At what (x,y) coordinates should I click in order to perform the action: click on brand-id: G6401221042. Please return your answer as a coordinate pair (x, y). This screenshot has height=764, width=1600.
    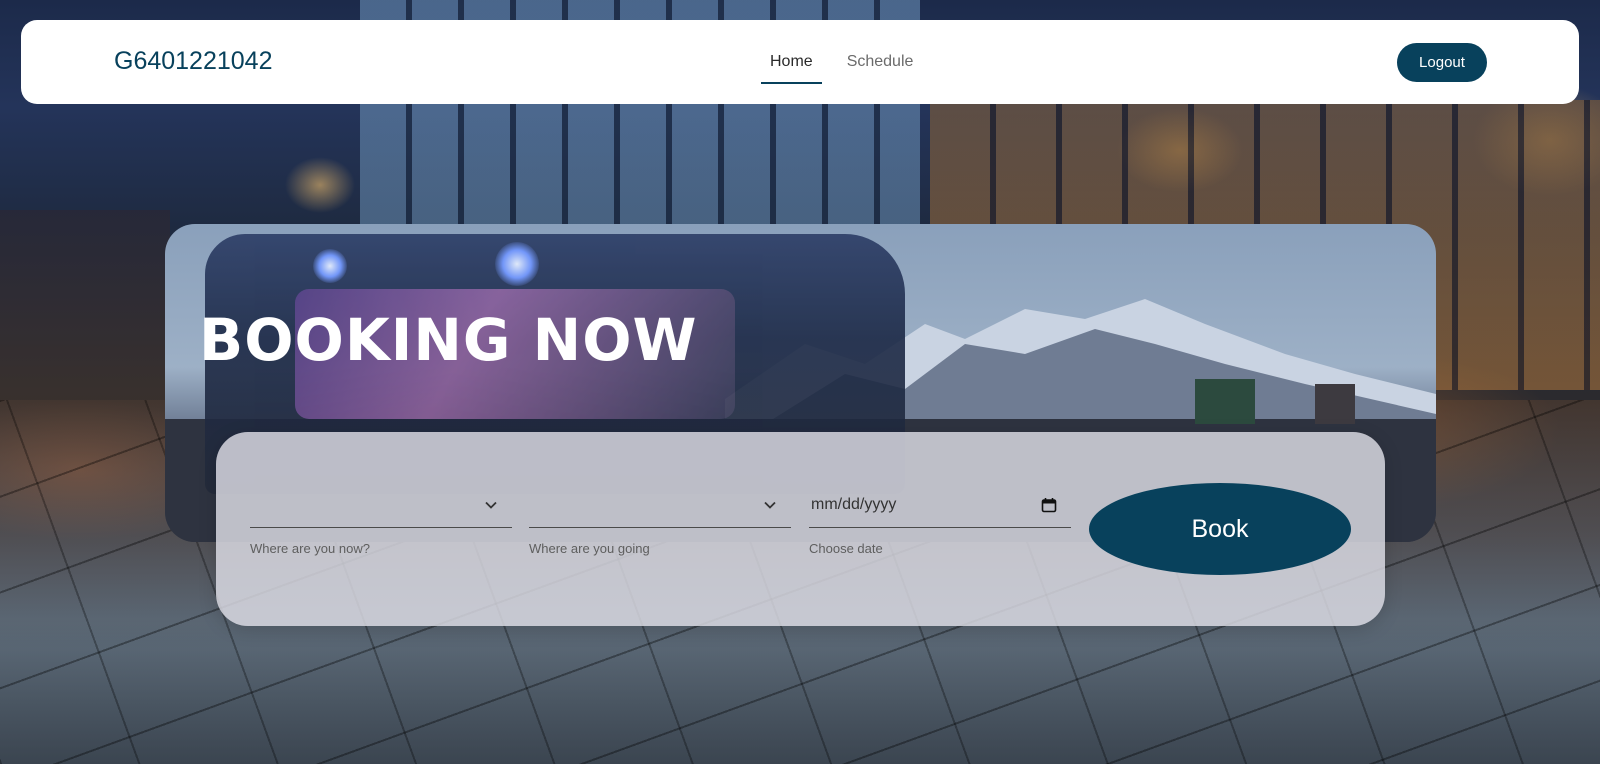
    Looking at the image, I should click on (193, 61).